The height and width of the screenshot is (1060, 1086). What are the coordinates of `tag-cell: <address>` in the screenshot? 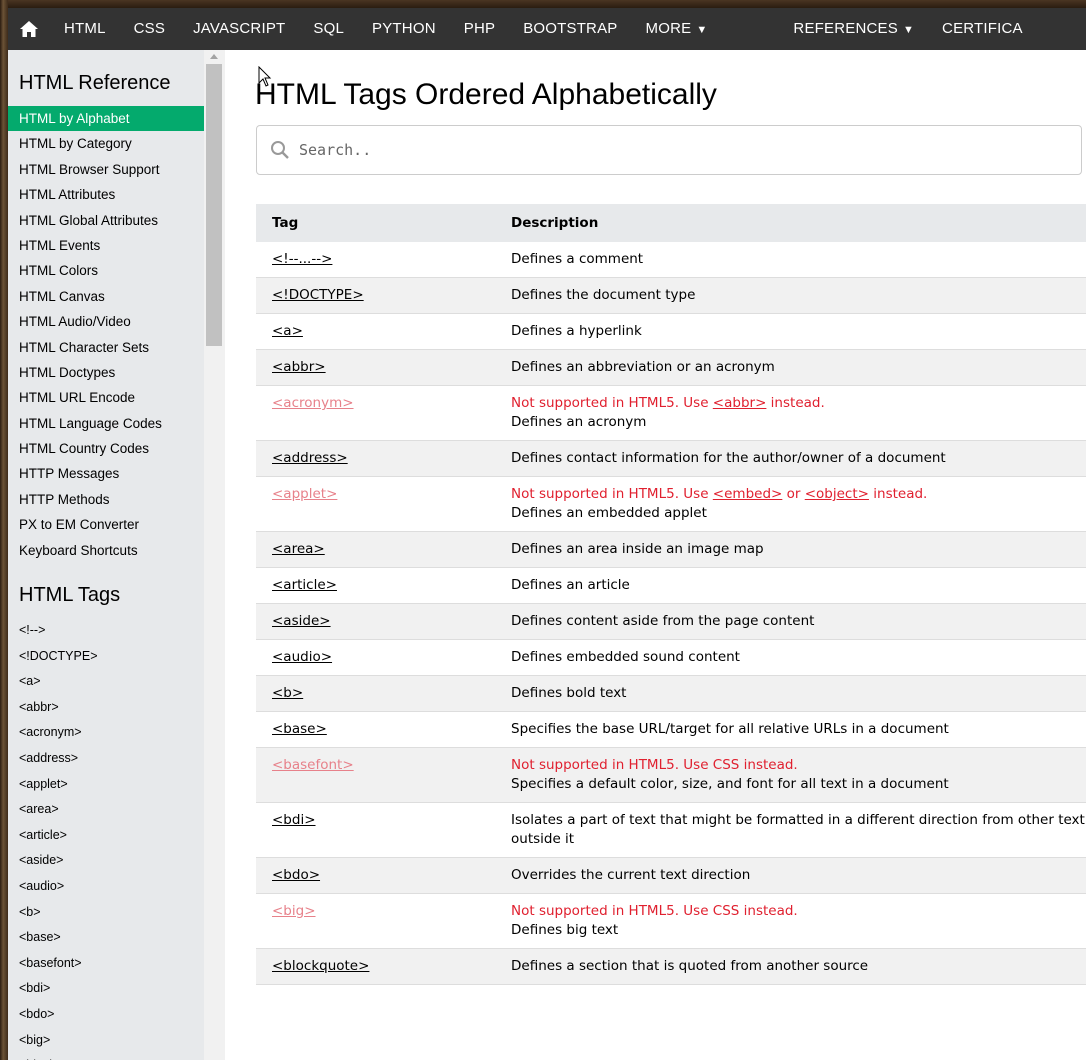 It's located at (375, 459).